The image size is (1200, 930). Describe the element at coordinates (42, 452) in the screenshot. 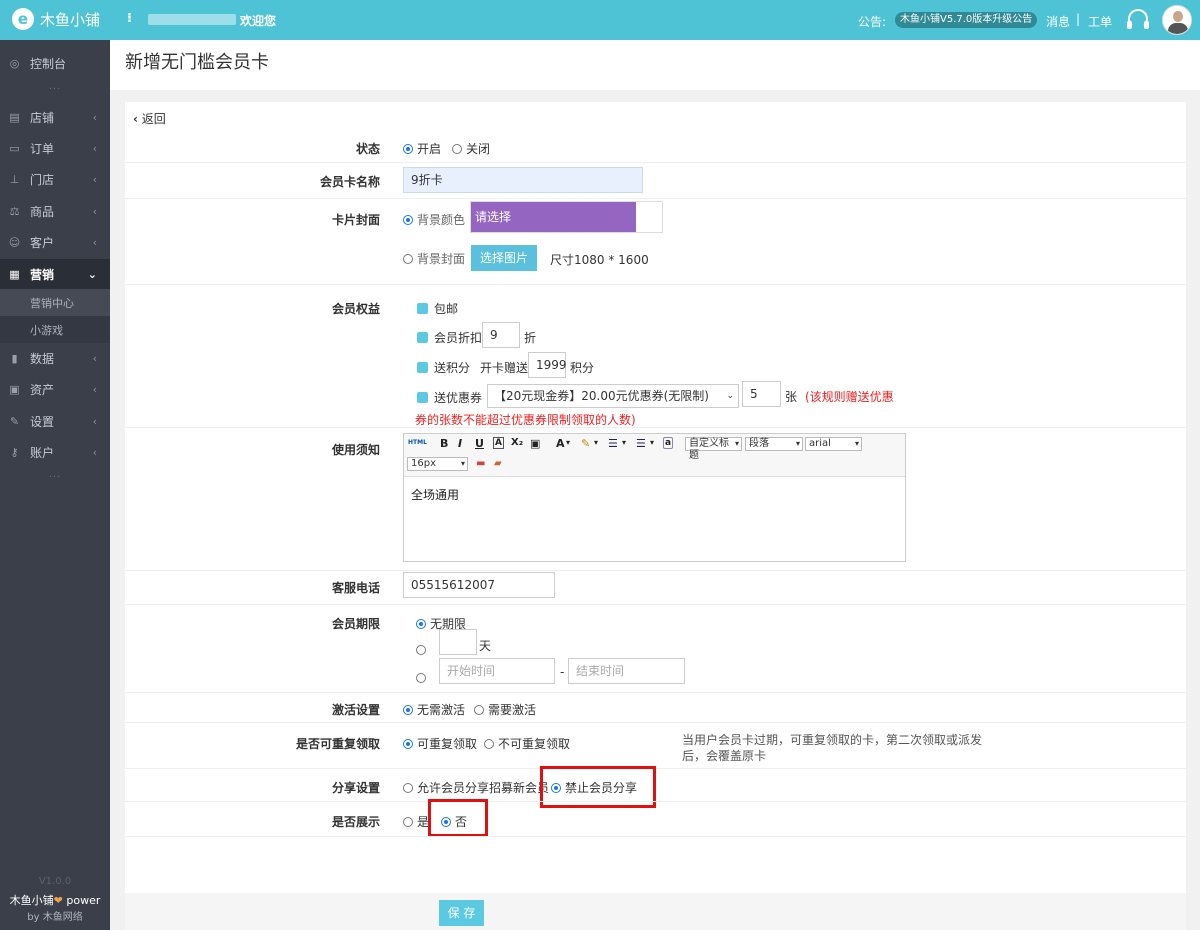

I see `sidebar-item-label: 账户` at that location.